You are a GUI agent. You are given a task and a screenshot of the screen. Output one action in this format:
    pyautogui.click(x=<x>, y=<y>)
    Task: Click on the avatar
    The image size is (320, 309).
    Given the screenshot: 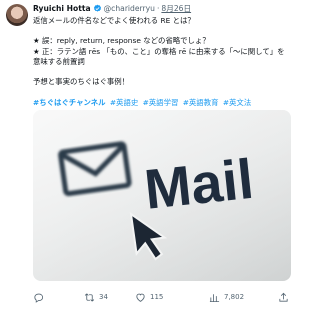 What is the action you would take?
    pyautogui.click(x=17, y=15)
    